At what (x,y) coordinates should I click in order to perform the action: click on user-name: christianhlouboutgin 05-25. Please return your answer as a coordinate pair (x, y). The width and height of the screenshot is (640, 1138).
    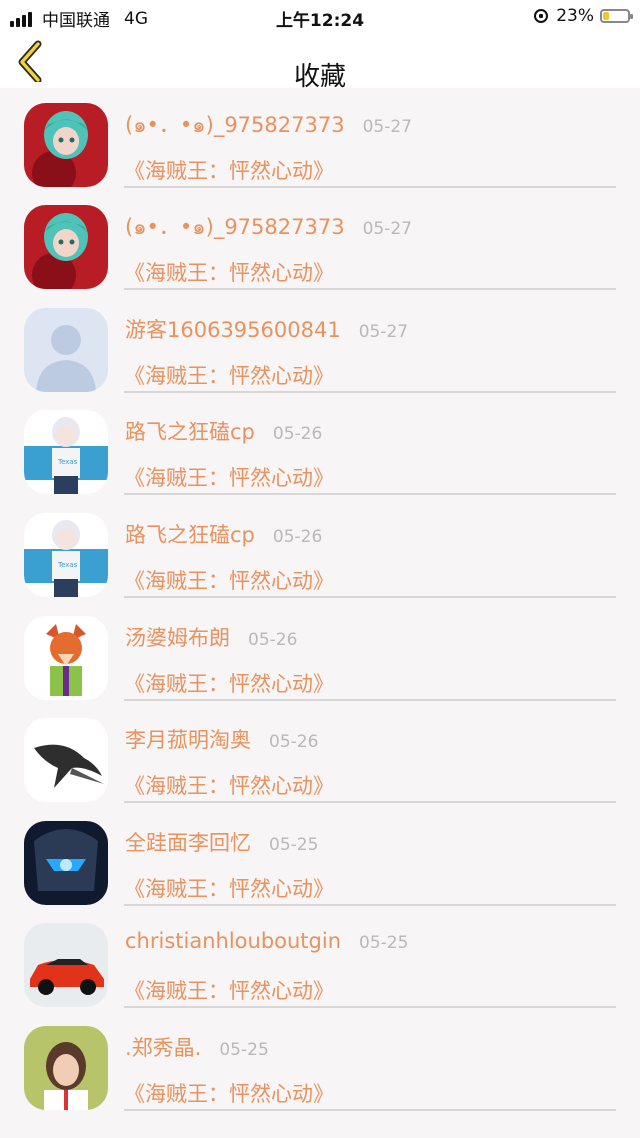
    Looking at the image, I should click on (266, 941).